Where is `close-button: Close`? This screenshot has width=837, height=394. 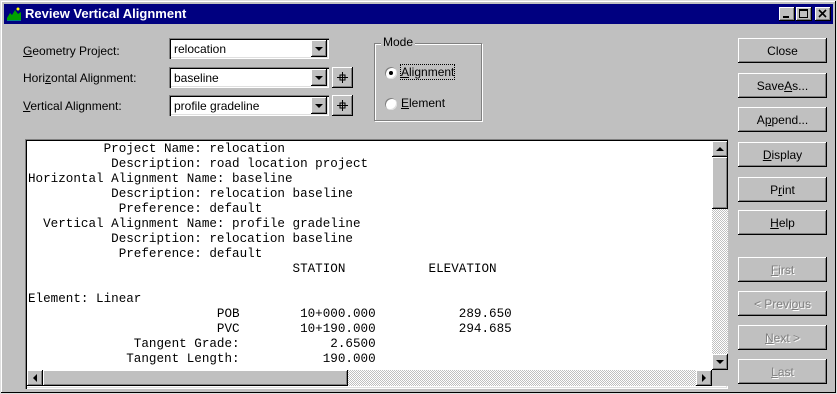 close-button: Close is located at coordinates (782, 50).